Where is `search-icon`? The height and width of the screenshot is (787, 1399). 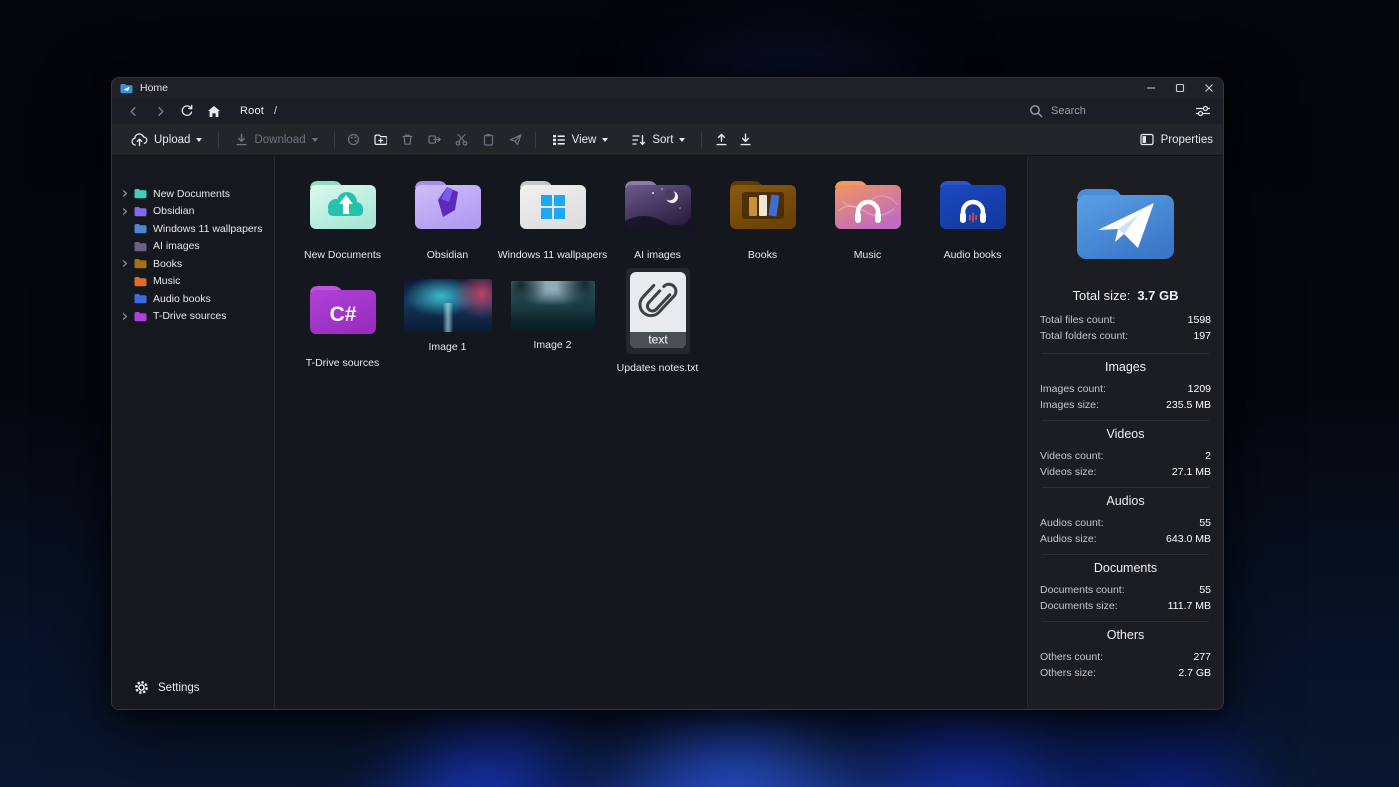 search-icon is located at coordinates (1036, 111).